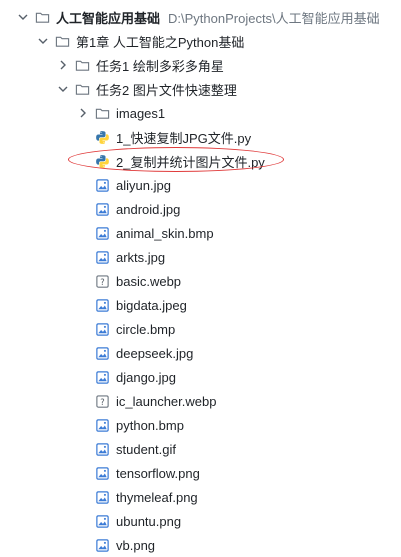 This screenshot has height=557, width=401. Describe the element at coordinates (158, 473) in the screenshot. I see `file-label: tensorflow.png` at that location.